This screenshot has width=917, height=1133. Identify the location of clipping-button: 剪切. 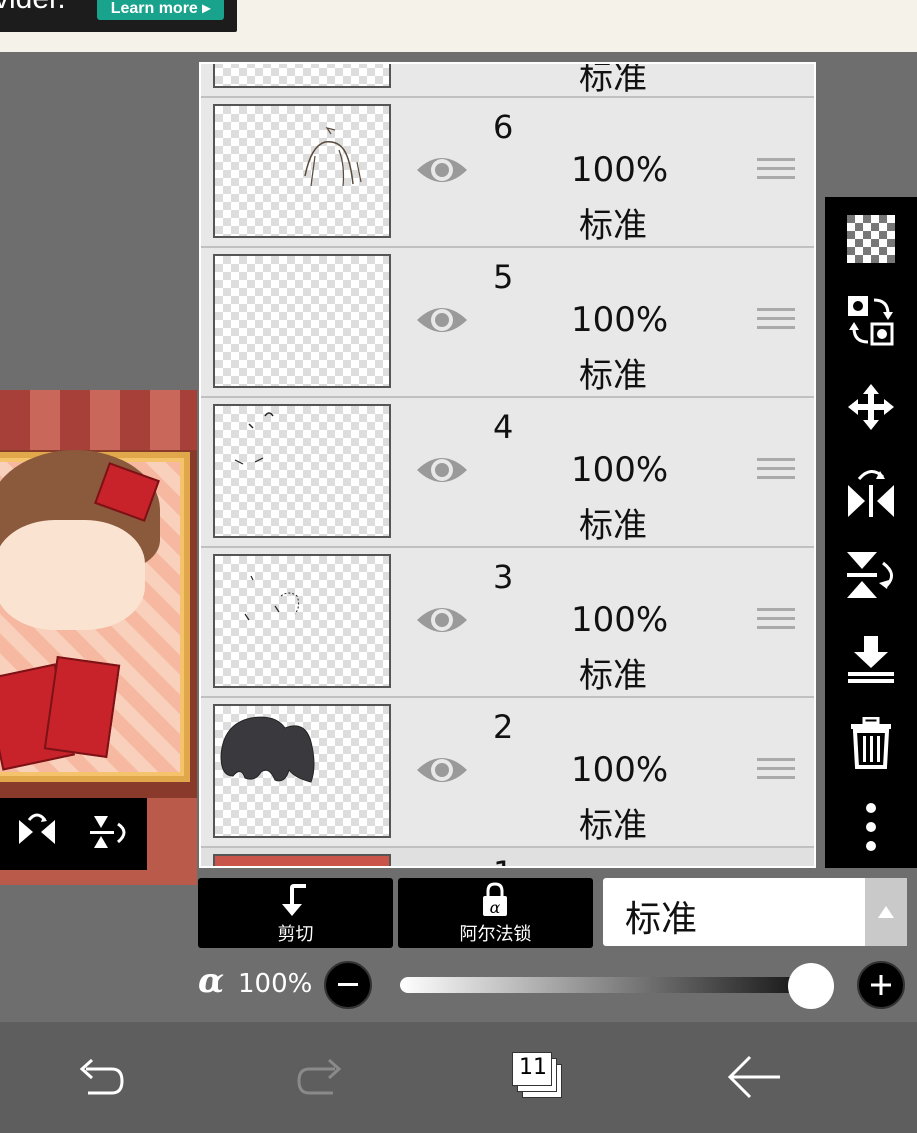
(295, 913).